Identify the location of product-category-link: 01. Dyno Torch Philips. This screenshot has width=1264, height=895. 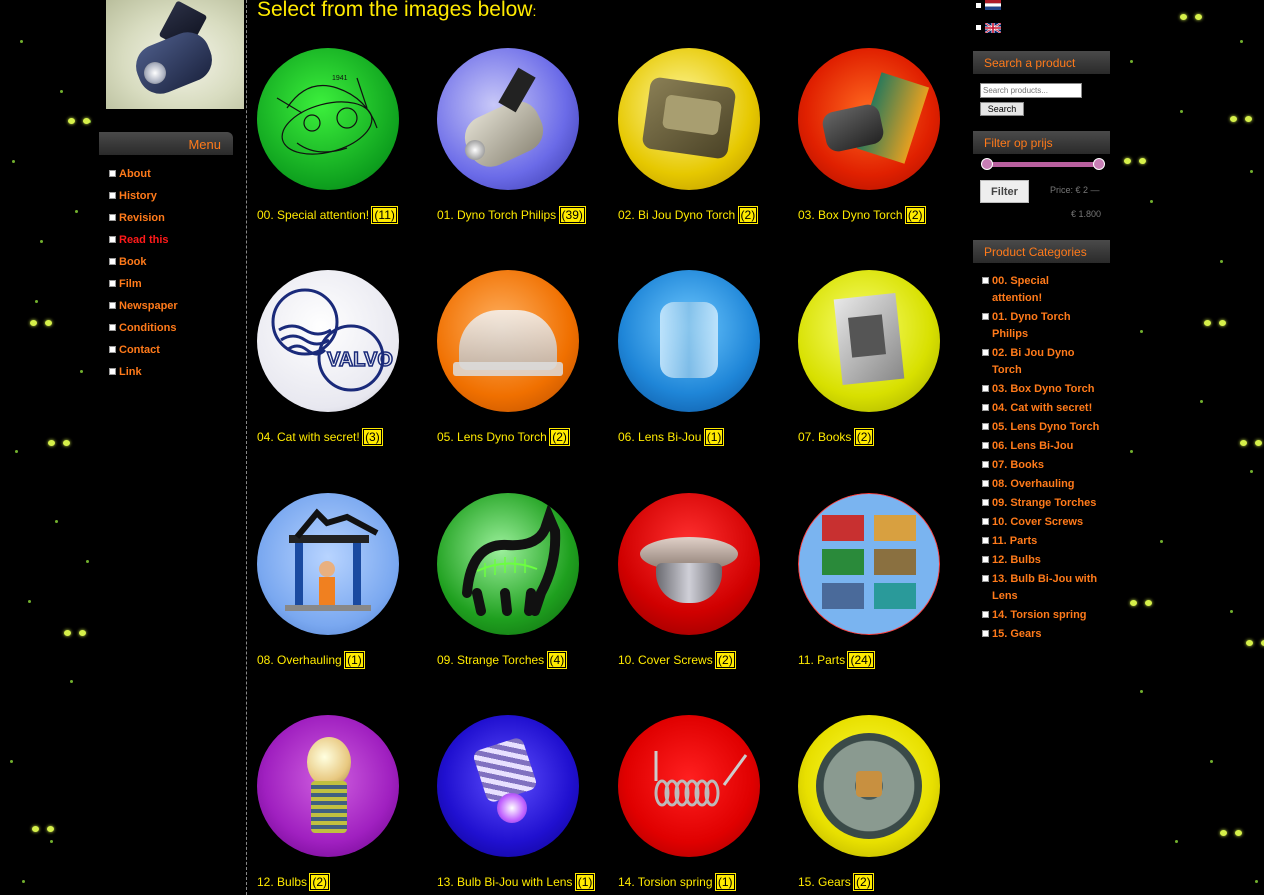
(1047, 326).